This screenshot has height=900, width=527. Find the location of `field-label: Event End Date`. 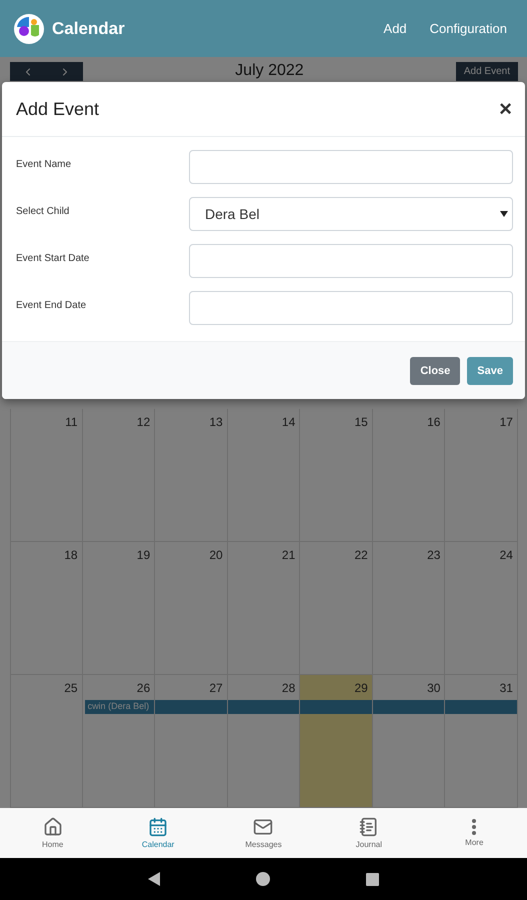

field-label: Event End Date is located at coordinates (51, 305).